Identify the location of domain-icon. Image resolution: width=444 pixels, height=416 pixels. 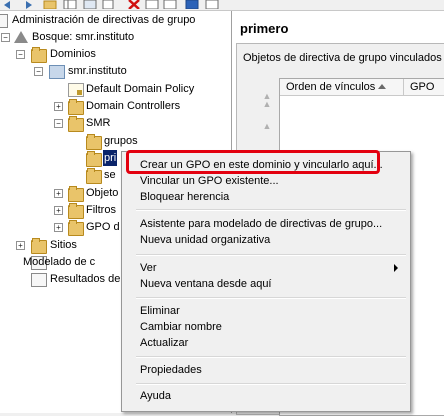
(57, 72).